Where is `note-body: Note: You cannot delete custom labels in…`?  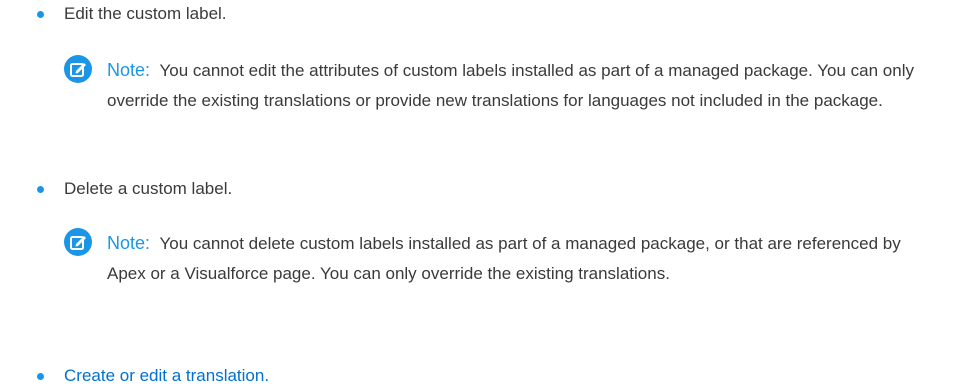
note-body: Note: You cannot delete custom labels in… is located at coordinates (517, 258).